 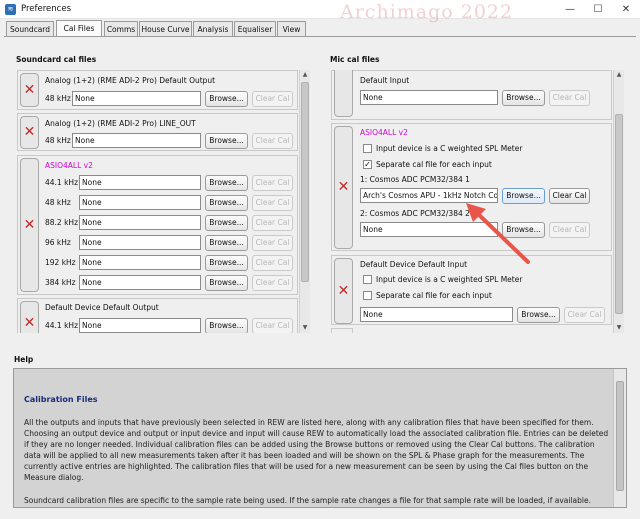 I want to click on title-bar: ≋ Preferences — ☐ ✕, so click(x=320, y=9).